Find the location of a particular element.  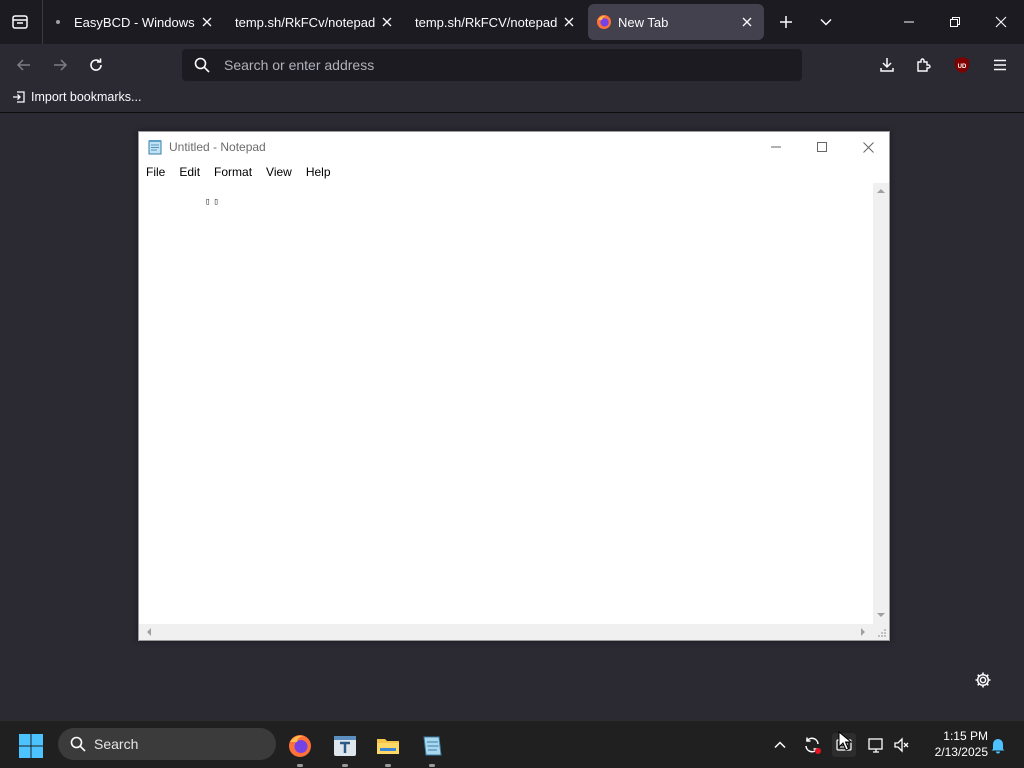

hamburger-menu-icon is located at coordinates (1000, 65).